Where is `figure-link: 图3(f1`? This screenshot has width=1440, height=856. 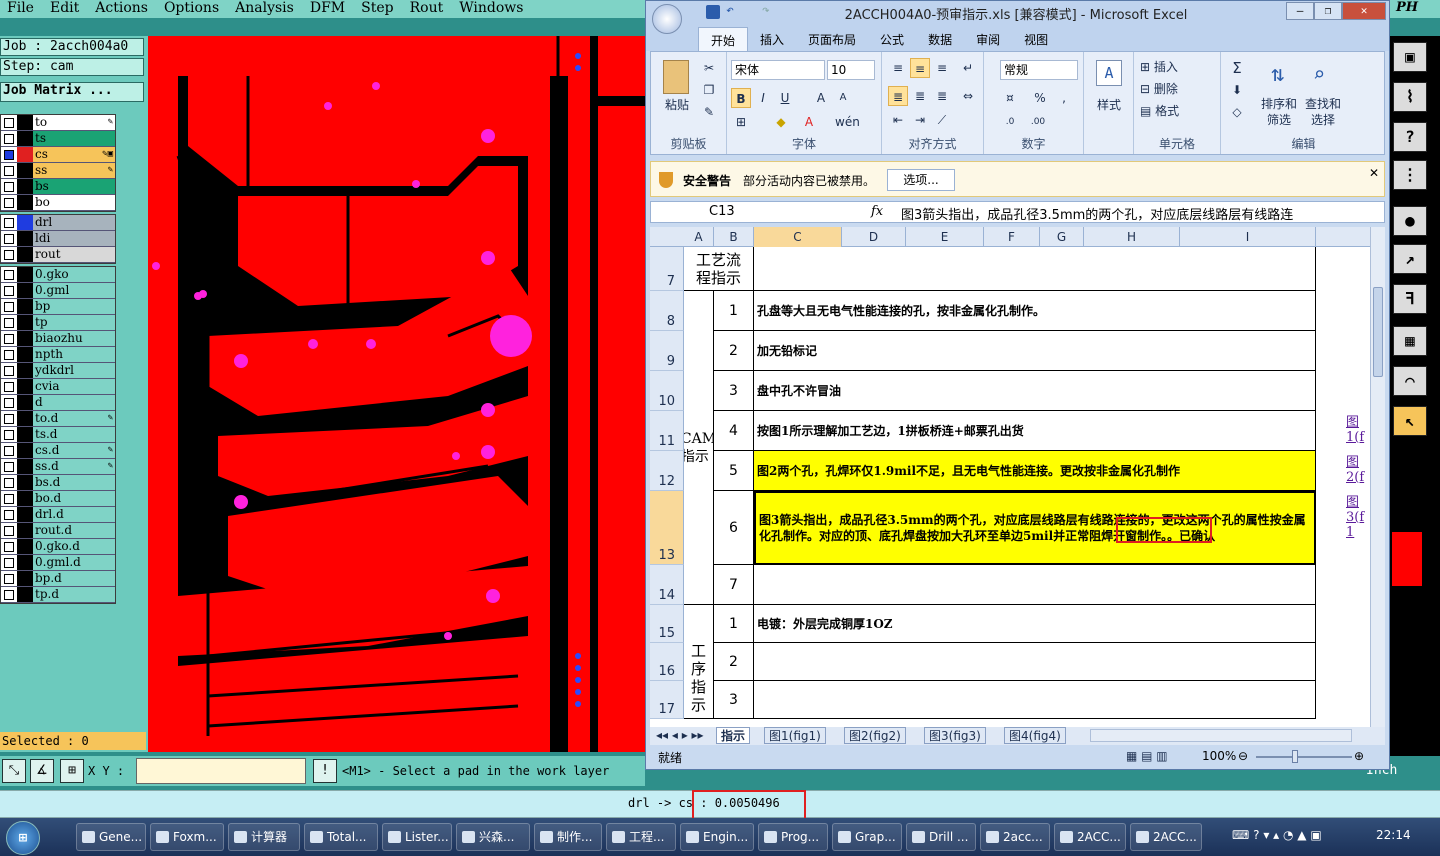 figure-link: 图3(f1 is located at coordinates (1356, 517).